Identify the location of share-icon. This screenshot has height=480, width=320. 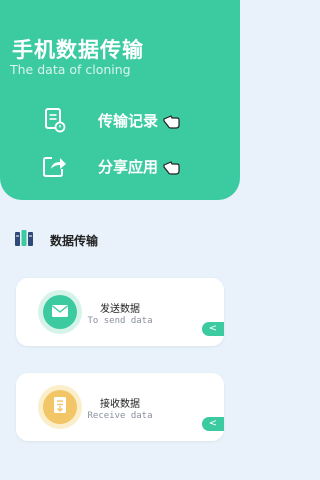
(55, 166).